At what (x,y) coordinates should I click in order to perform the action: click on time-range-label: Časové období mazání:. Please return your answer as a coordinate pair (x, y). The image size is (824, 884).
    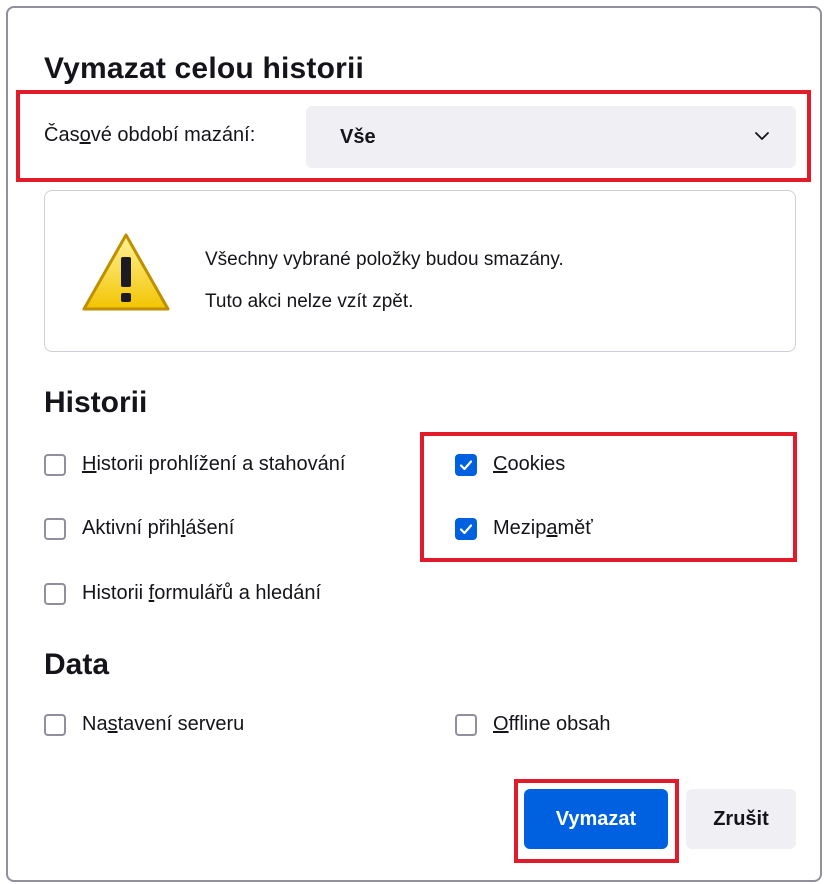
    Looking at the image, I should click on (150, 135).